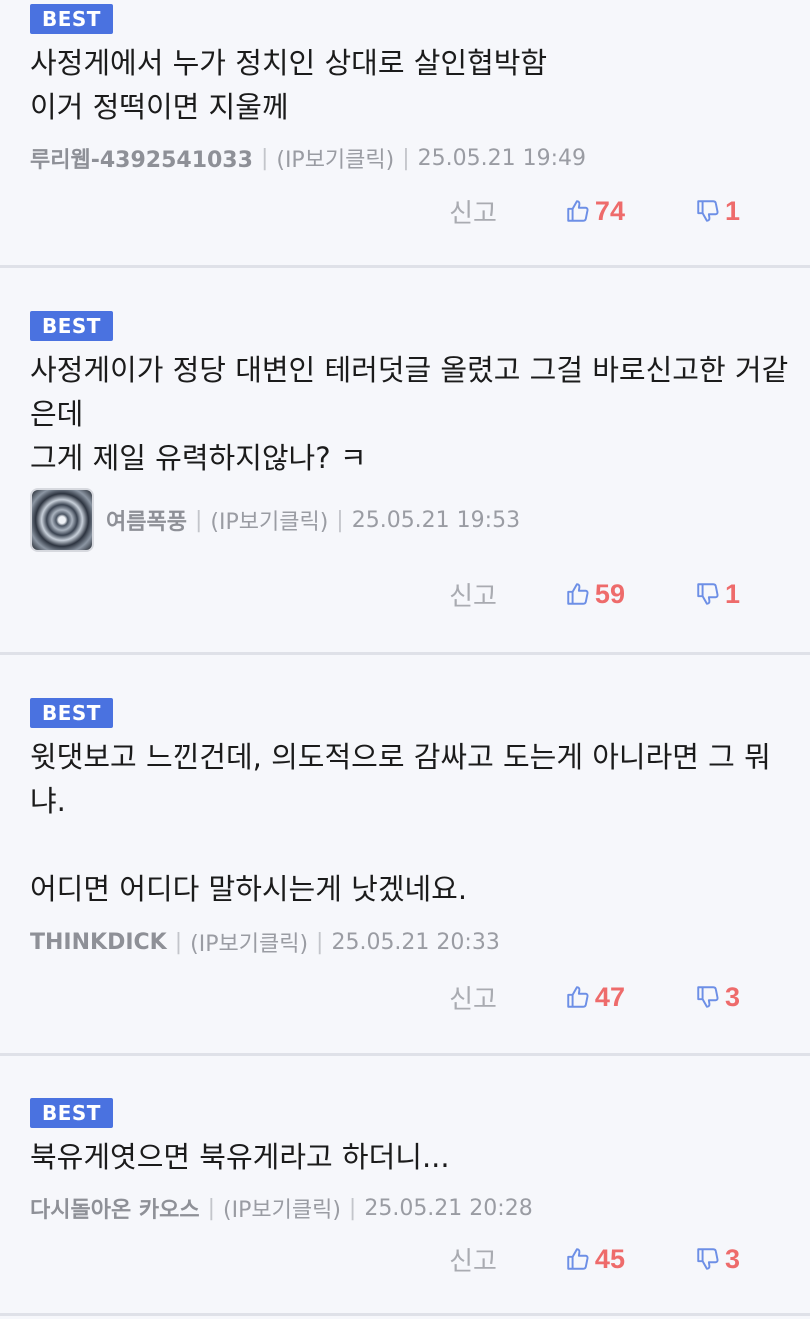 The width and height of the screenshot is (810, 1319). I want to click on author-name: THINKDICK, so click(98, 942).